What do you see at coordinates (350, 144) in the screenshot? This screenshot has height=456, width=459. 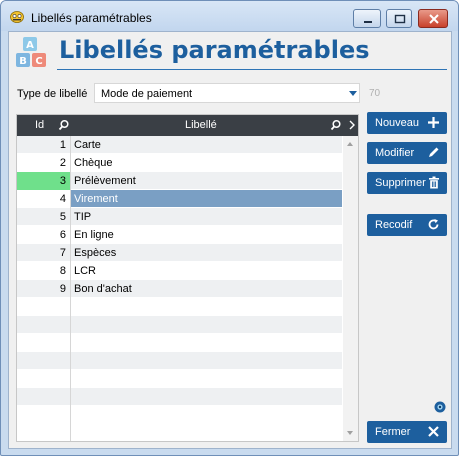 I see `scroll-up-icon` at bounding box center [350, 144].